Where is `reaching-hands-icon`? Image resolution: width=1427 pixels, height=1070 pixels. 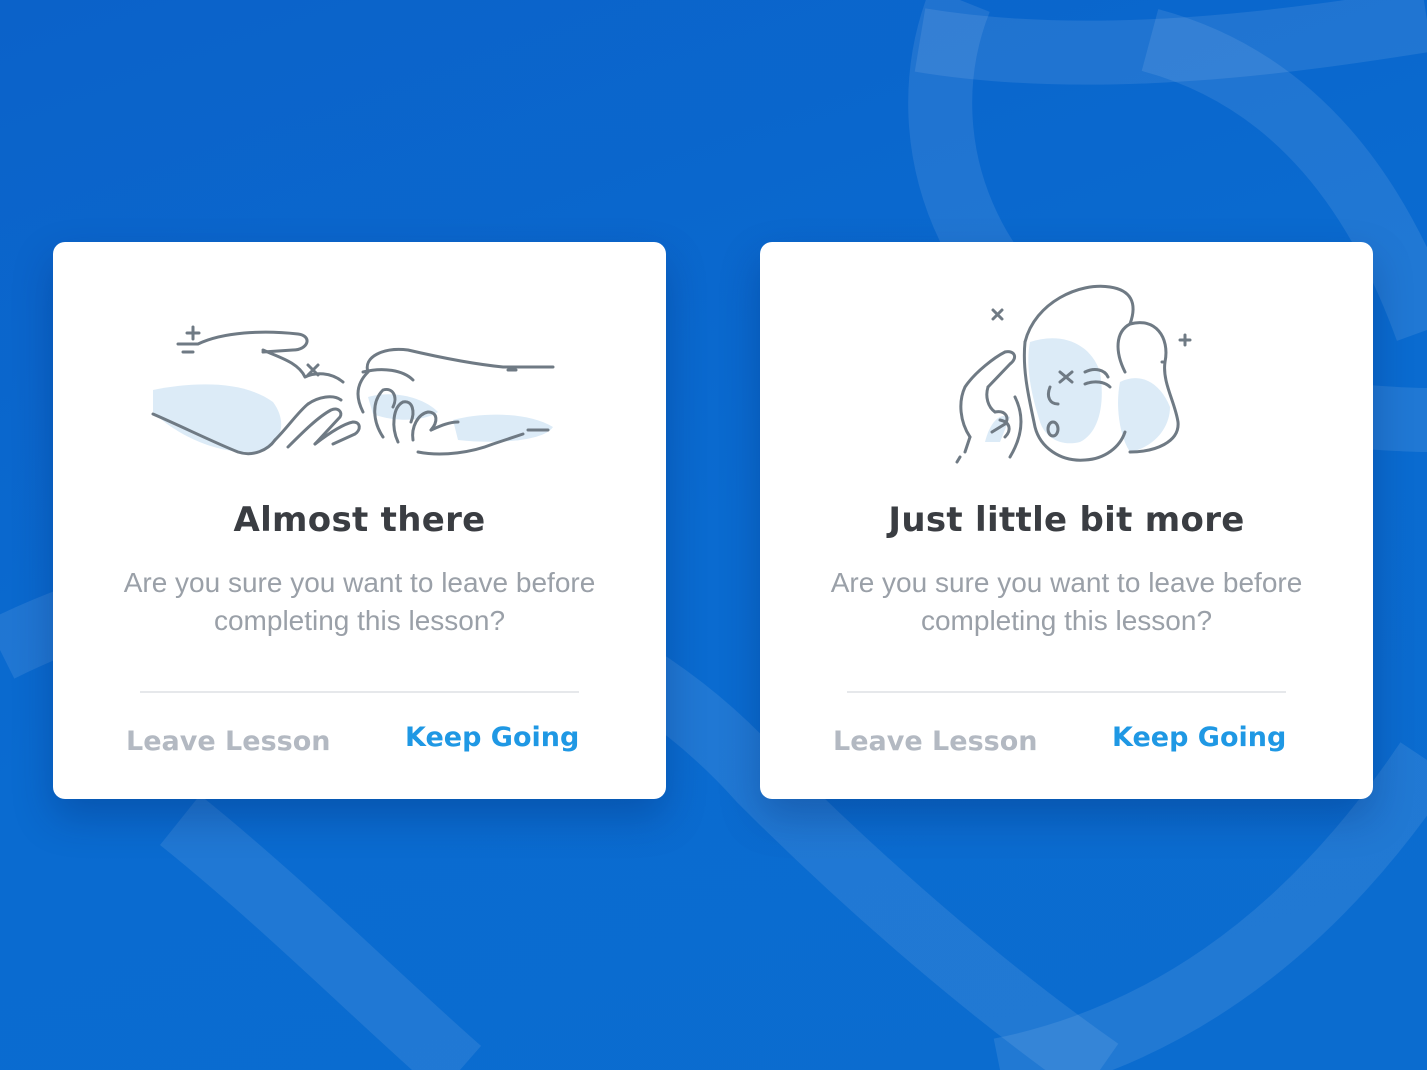 reaching-hands-icon is located at coordinates (353, 390).